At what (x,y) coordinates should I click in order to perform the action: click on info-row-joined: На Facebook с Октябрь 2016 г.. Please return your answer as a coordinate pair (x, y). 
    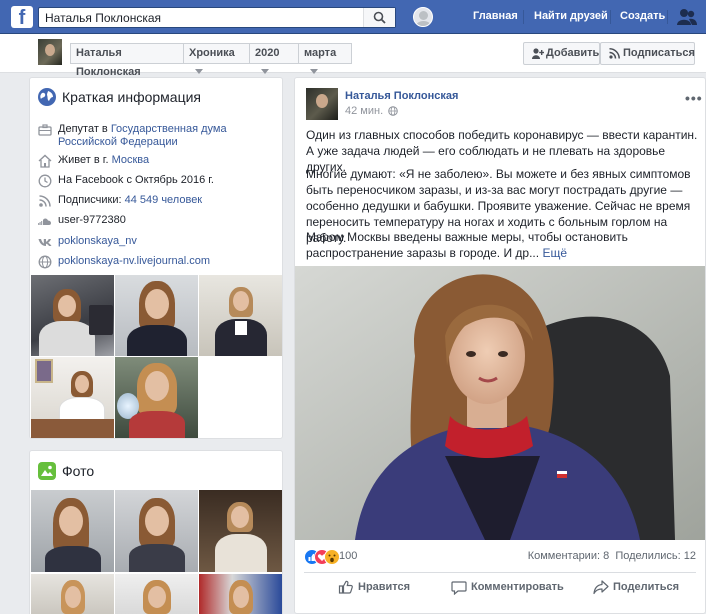
    Looking at the image, I should click on (158, 181).